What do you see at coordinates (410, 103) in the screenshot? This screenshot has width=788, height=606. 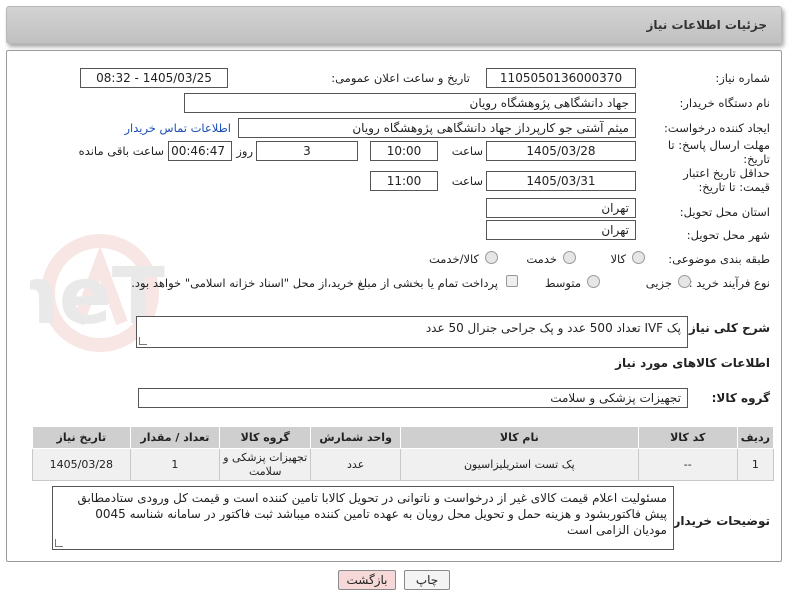 I see `buyer-org-field: جهاد دانشگاهی پژوهشگاه رویان` at bounding box center [410, 103].